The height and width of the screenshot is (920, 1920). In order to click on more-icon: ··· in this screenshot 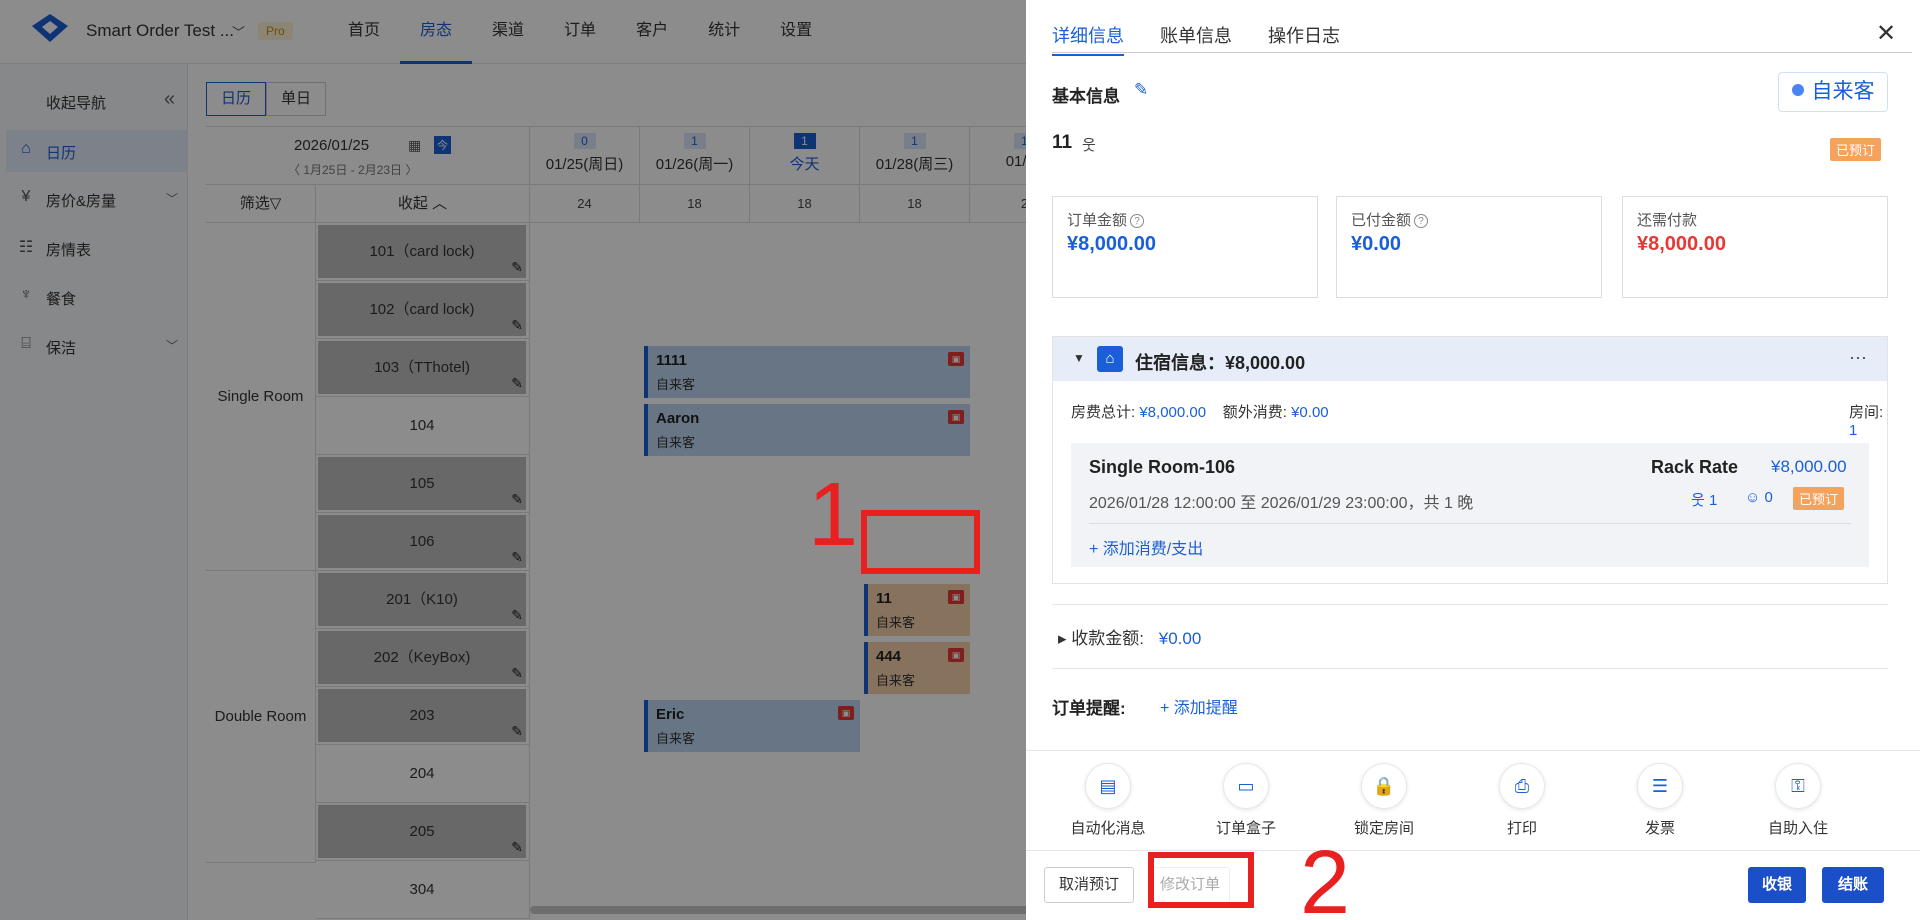, I will do `click(1858, 357)`.